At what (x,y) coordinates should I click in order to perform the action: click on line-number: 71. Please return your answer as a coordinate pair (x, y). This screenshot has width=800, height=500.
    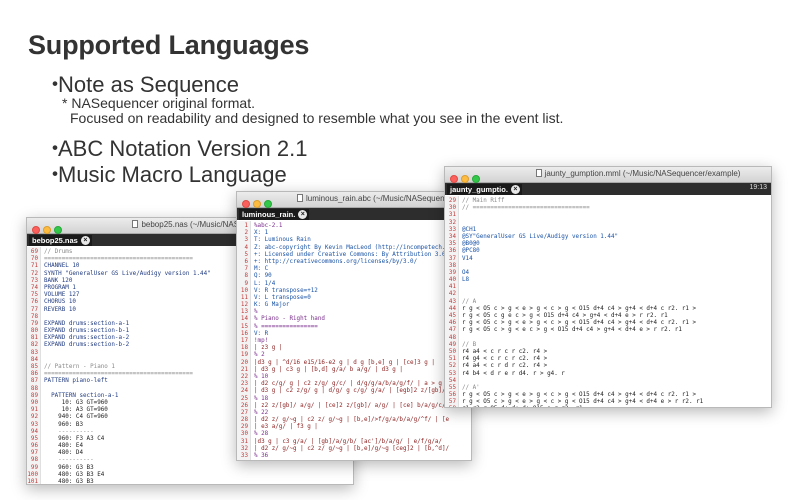
    Looking at the image, I should click on (34, 266).